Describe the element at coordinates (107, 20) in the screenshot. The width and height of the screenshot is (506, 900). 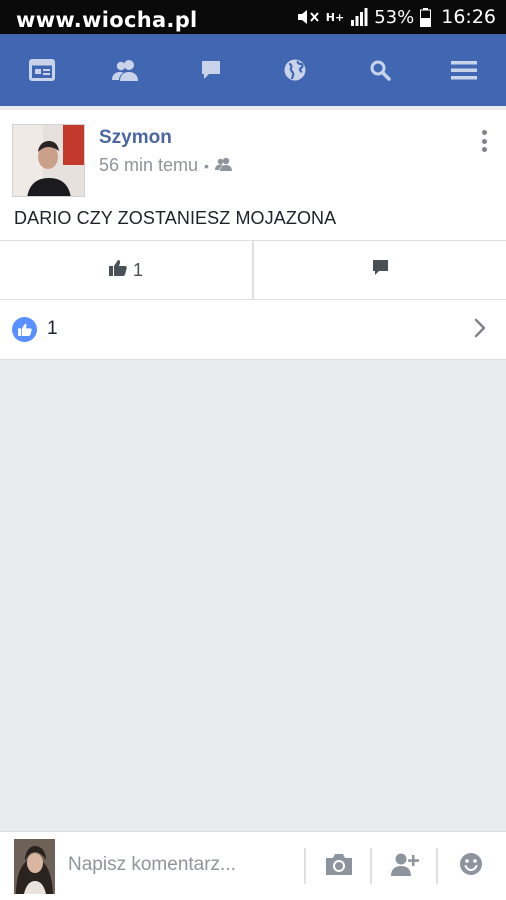
I see `watermark: www.wiocha.pl` at that location.